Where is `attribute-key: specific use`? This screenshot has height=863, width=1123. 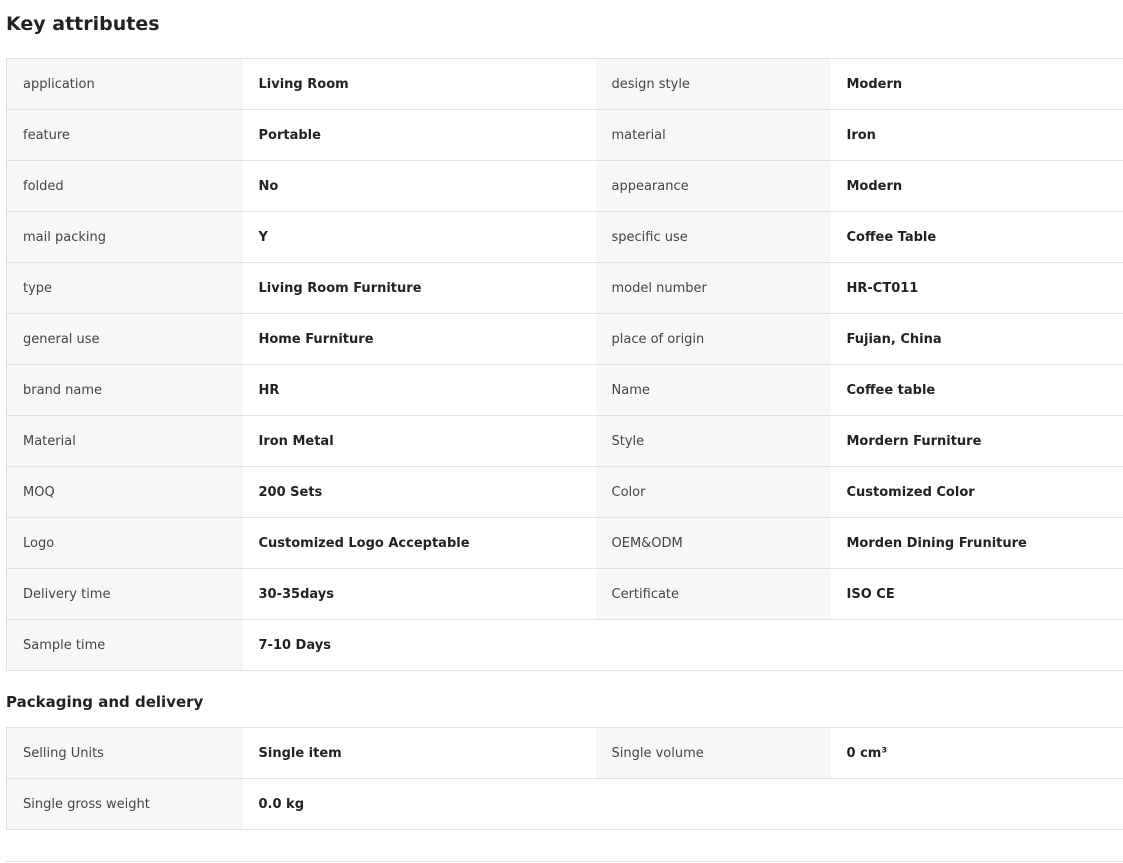 attribute-key: specific use is located at coordinates (713, 237).